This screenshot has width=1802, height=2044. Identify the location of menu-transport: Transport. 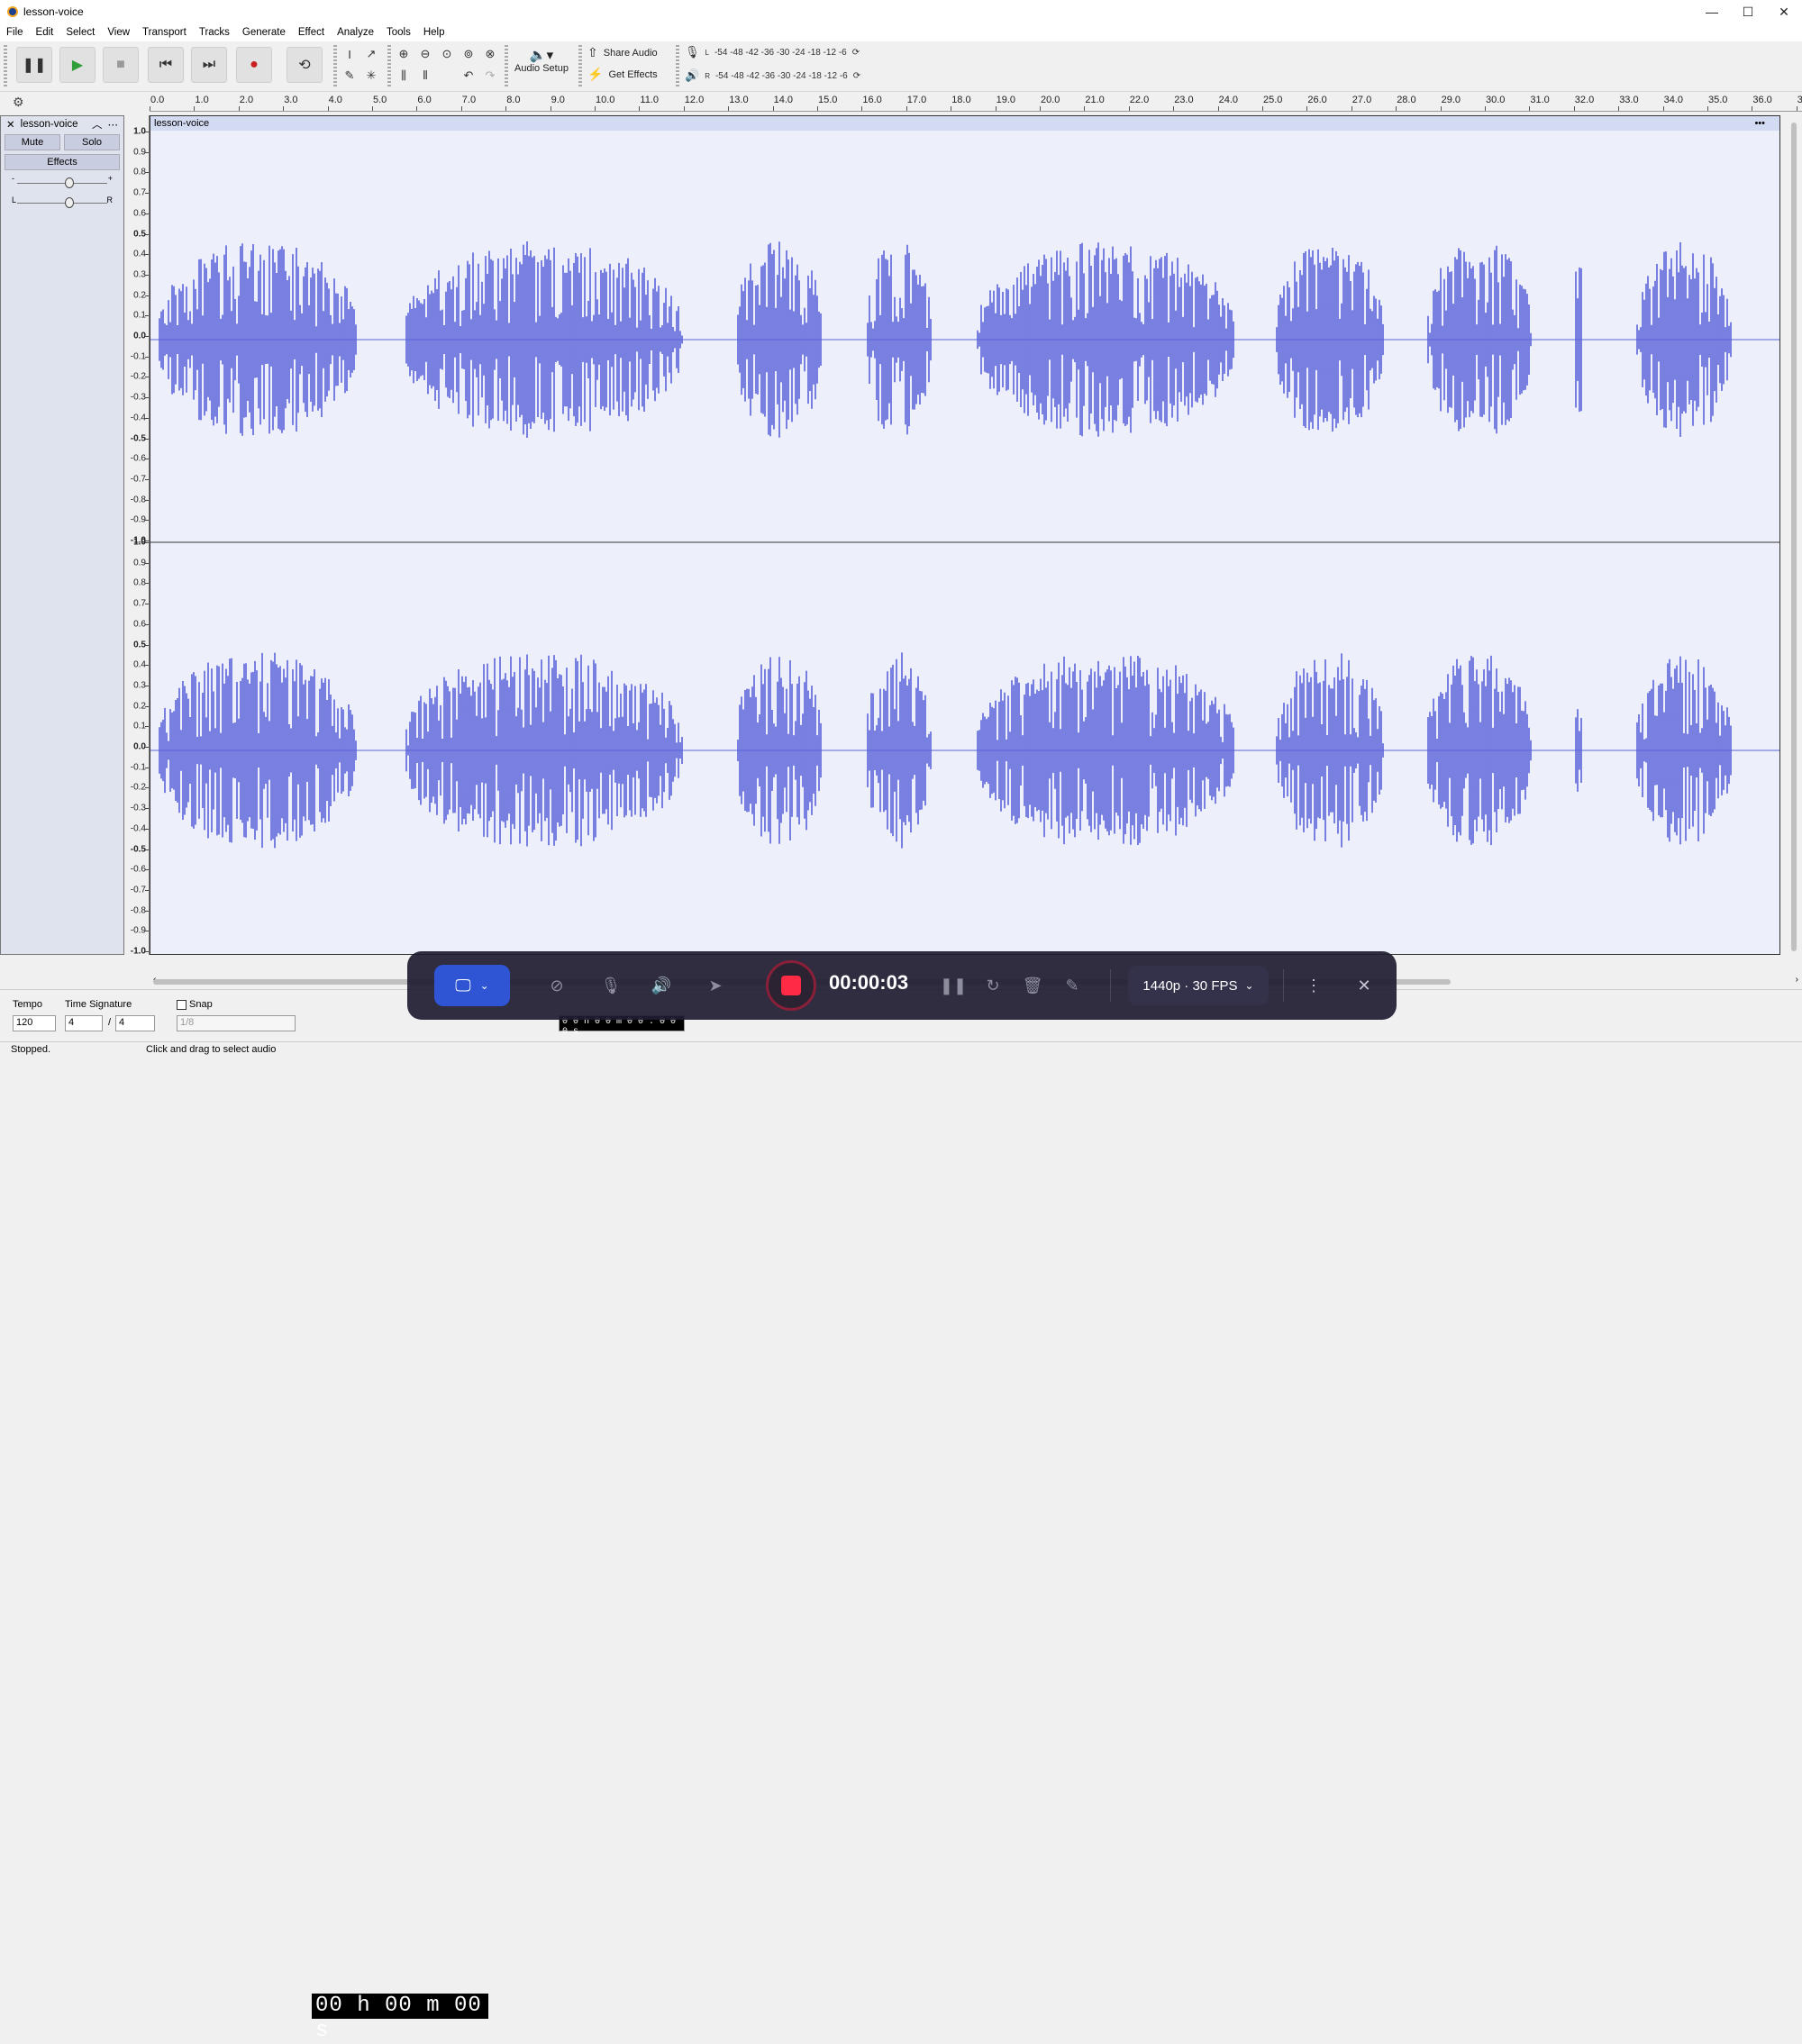
(164, 32).